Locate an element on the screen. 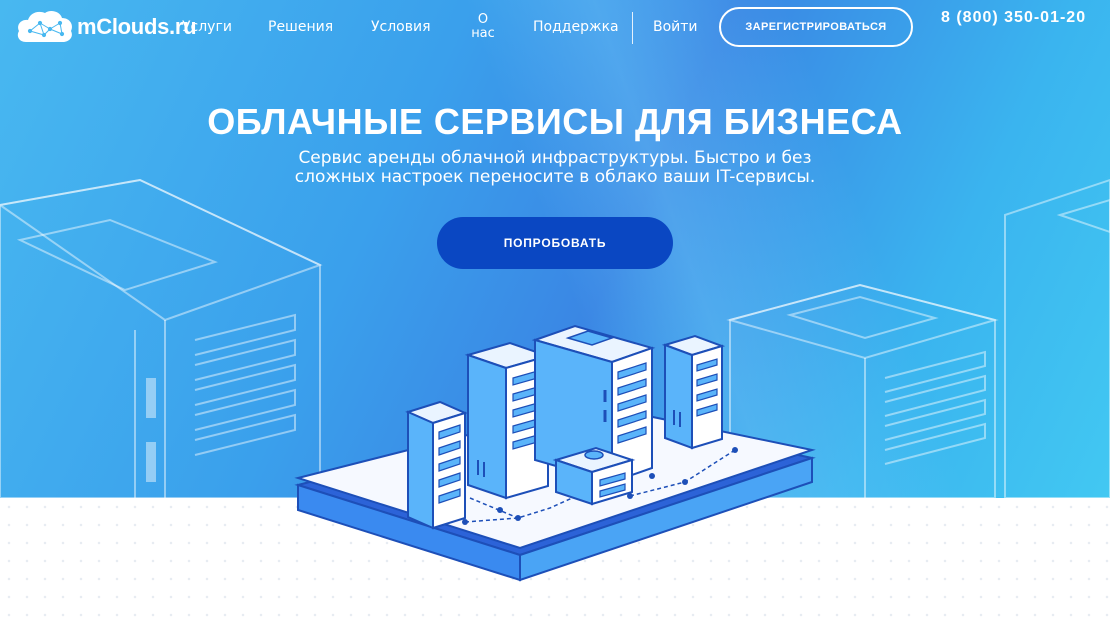 Image resolution: width=1110 pixels, height=624 pixels. try-button: ПОПРОБОВАТЬ is located at coordinates (555, 243).